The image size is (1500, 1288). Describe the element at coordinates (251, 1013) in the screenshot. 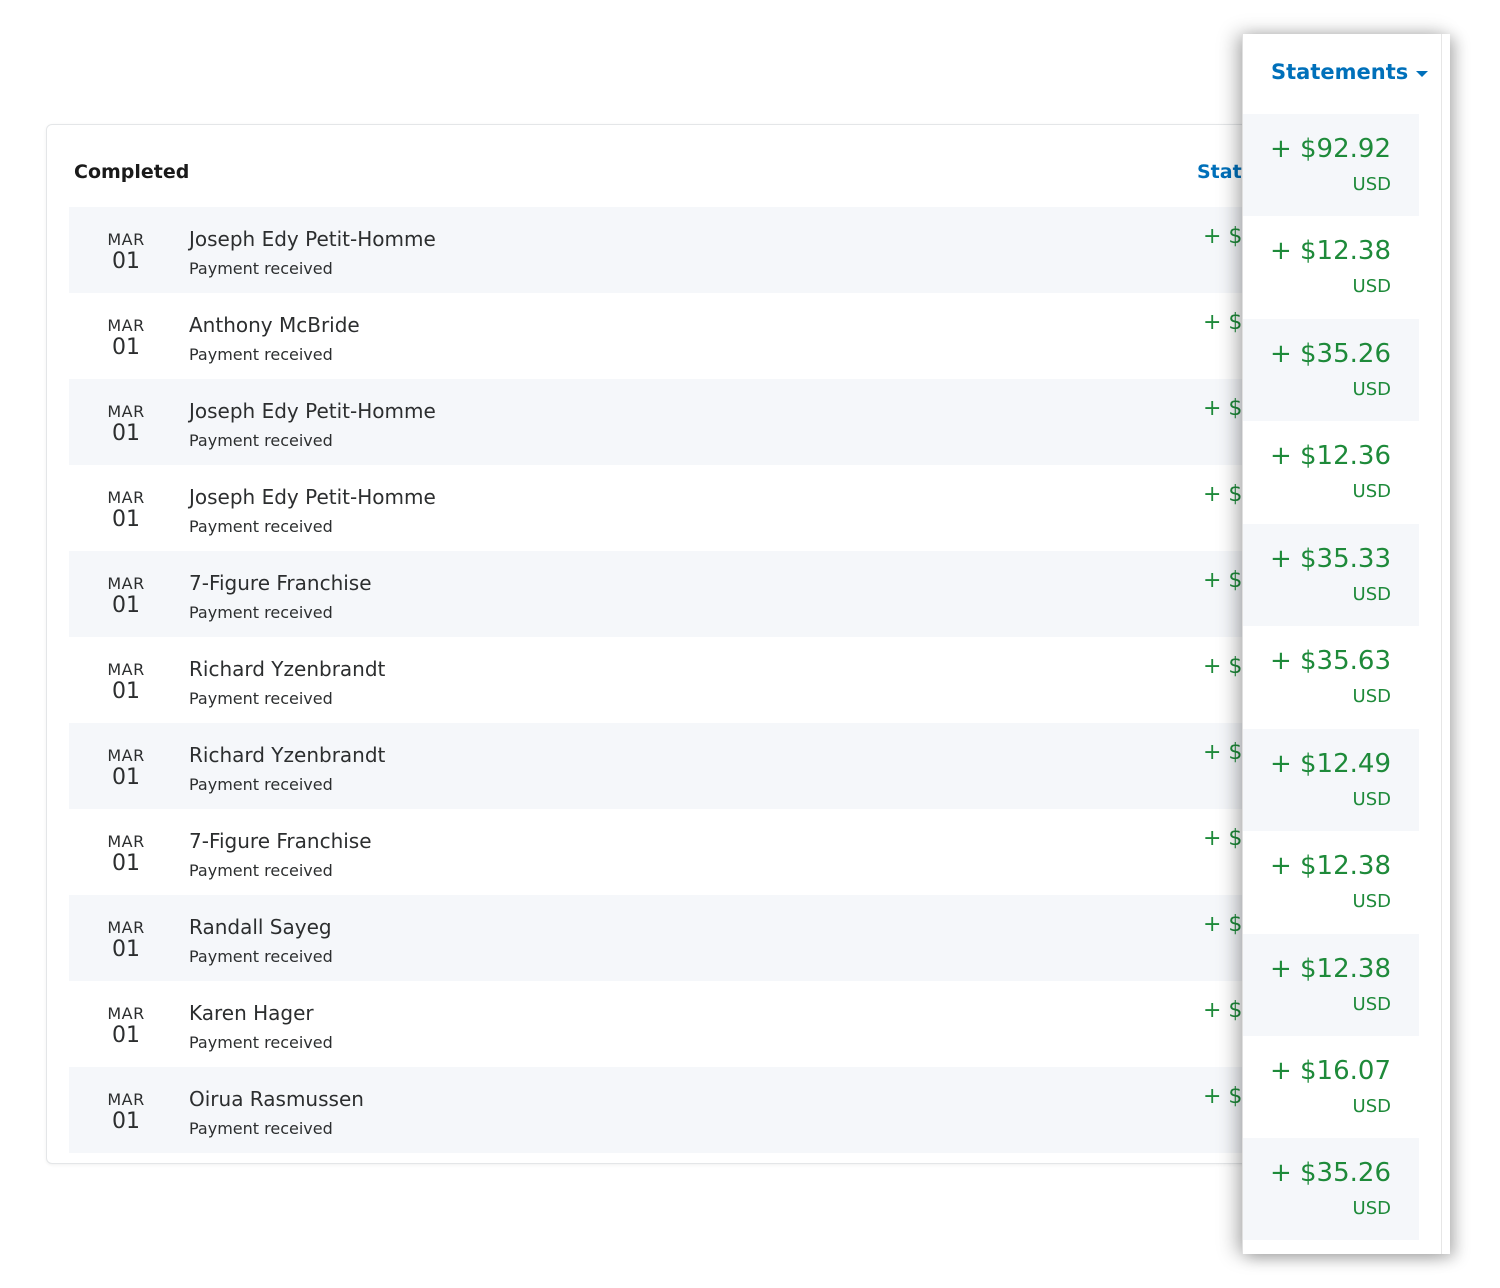

I see `payer-name: Karen Hager` at that location.